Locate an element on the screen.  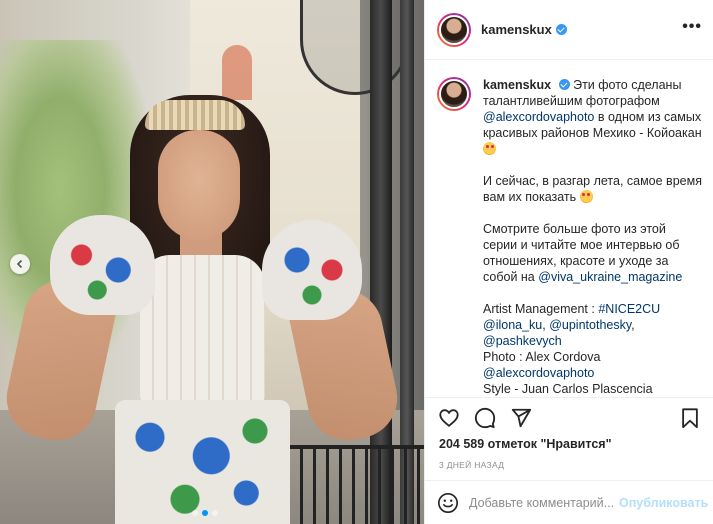
smiley-icon is located at coordinates (448, 502).